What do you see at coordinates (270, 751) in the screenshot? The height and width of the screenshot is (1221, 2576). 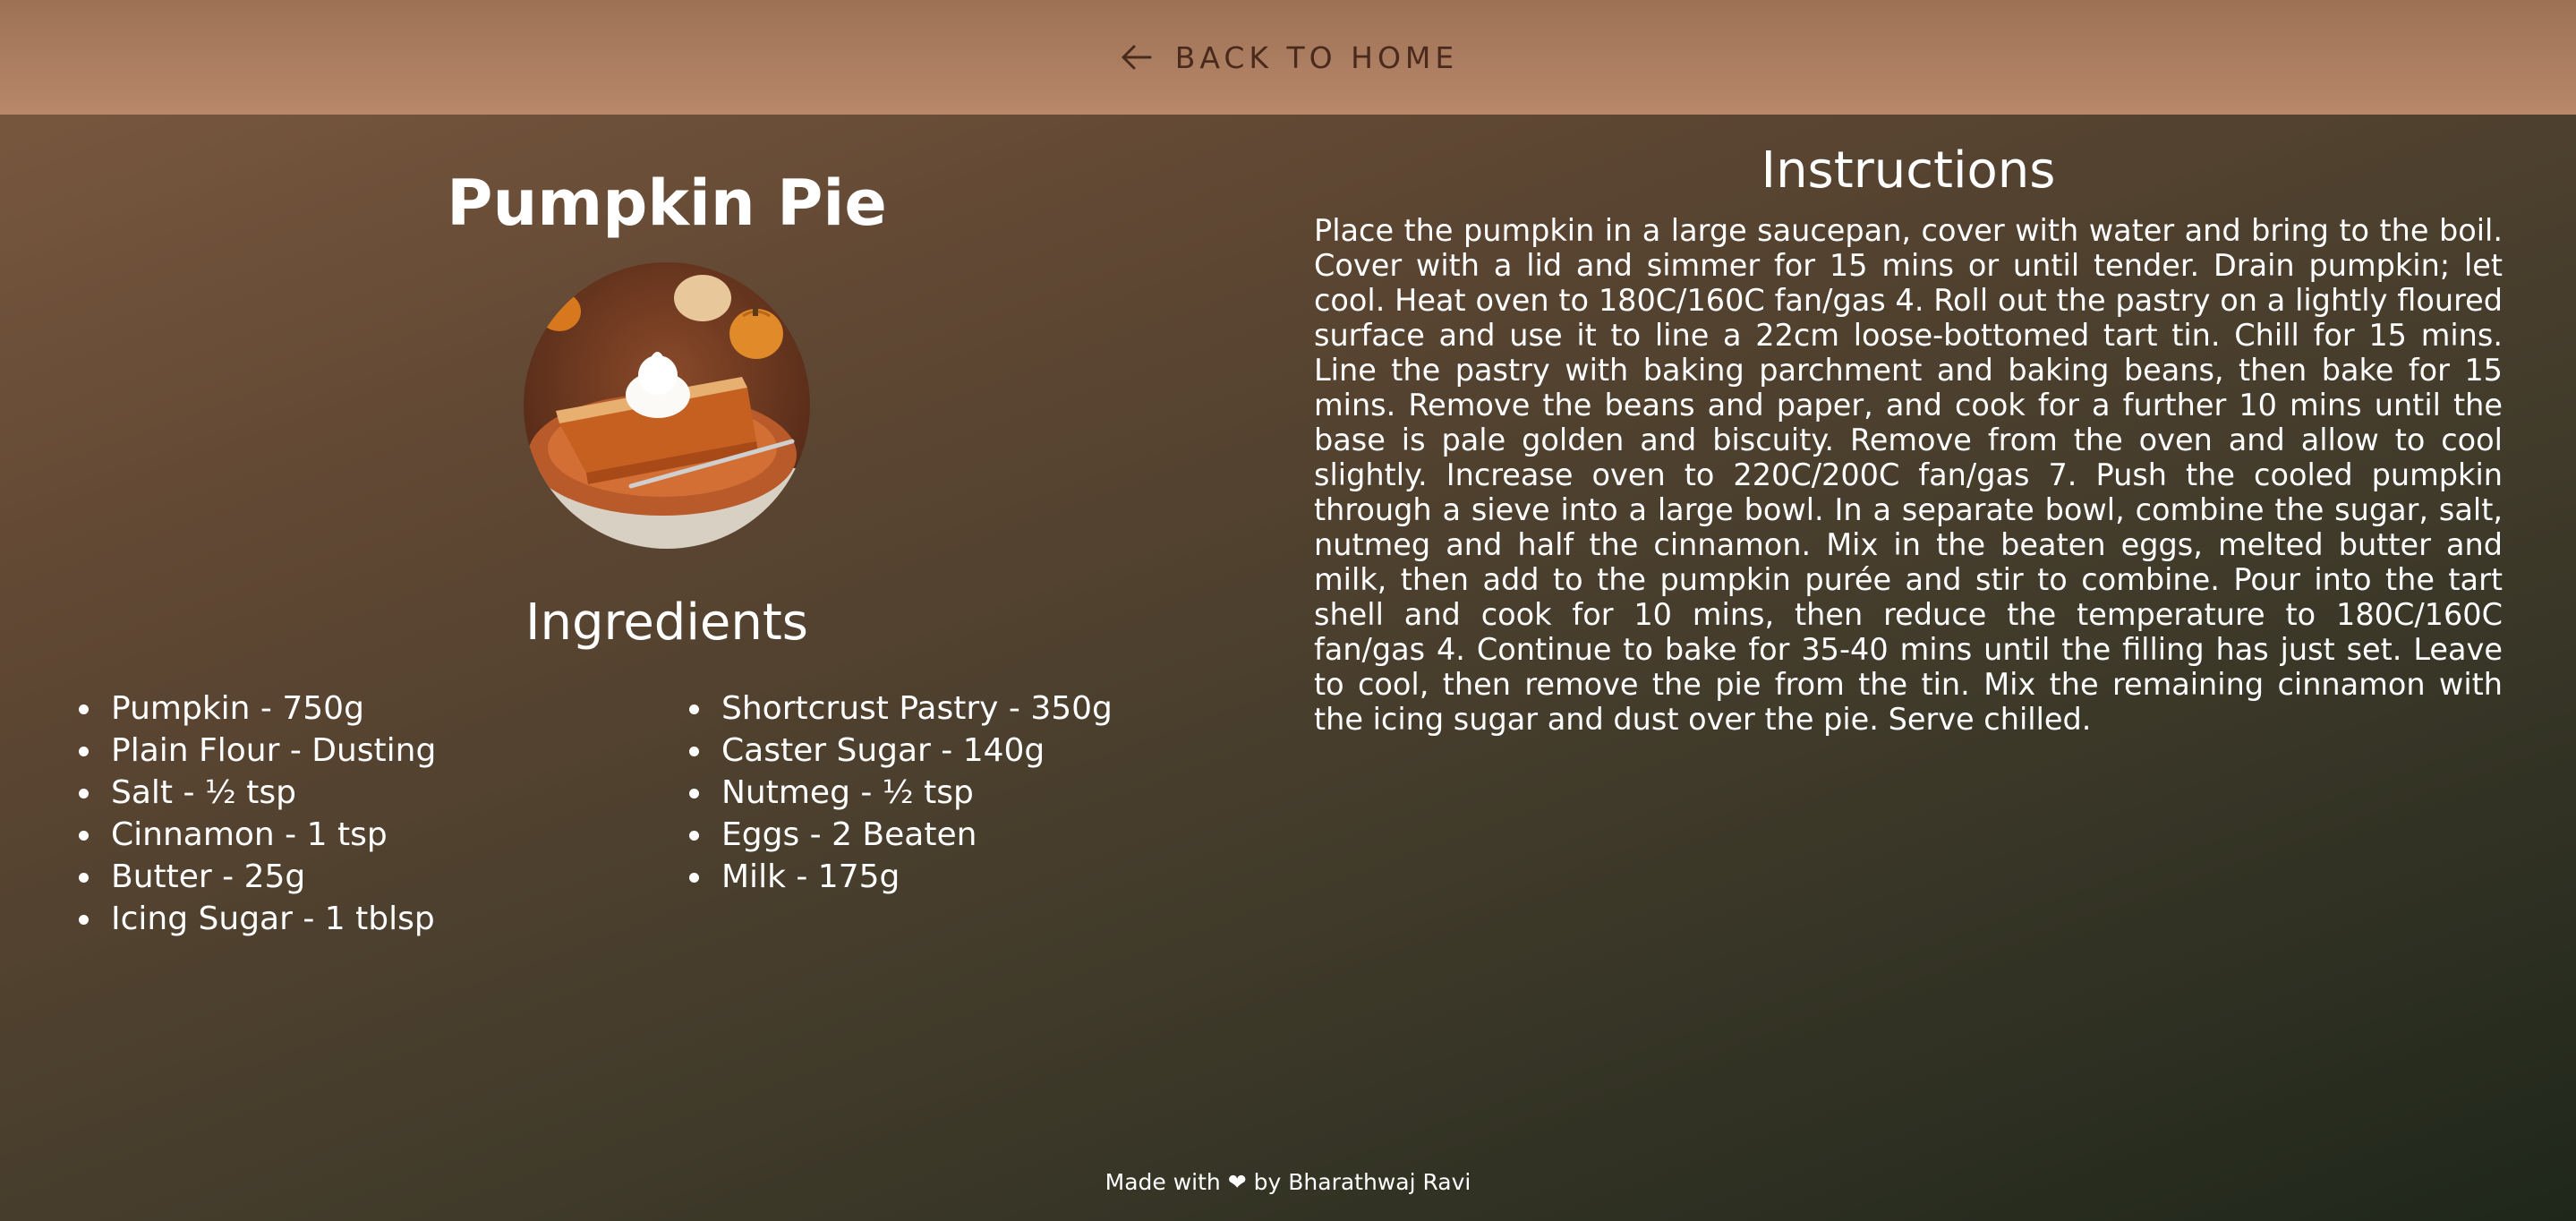 I see `ingredient-item: Plain Flour - Dusting` at bounding box center [270, 751].